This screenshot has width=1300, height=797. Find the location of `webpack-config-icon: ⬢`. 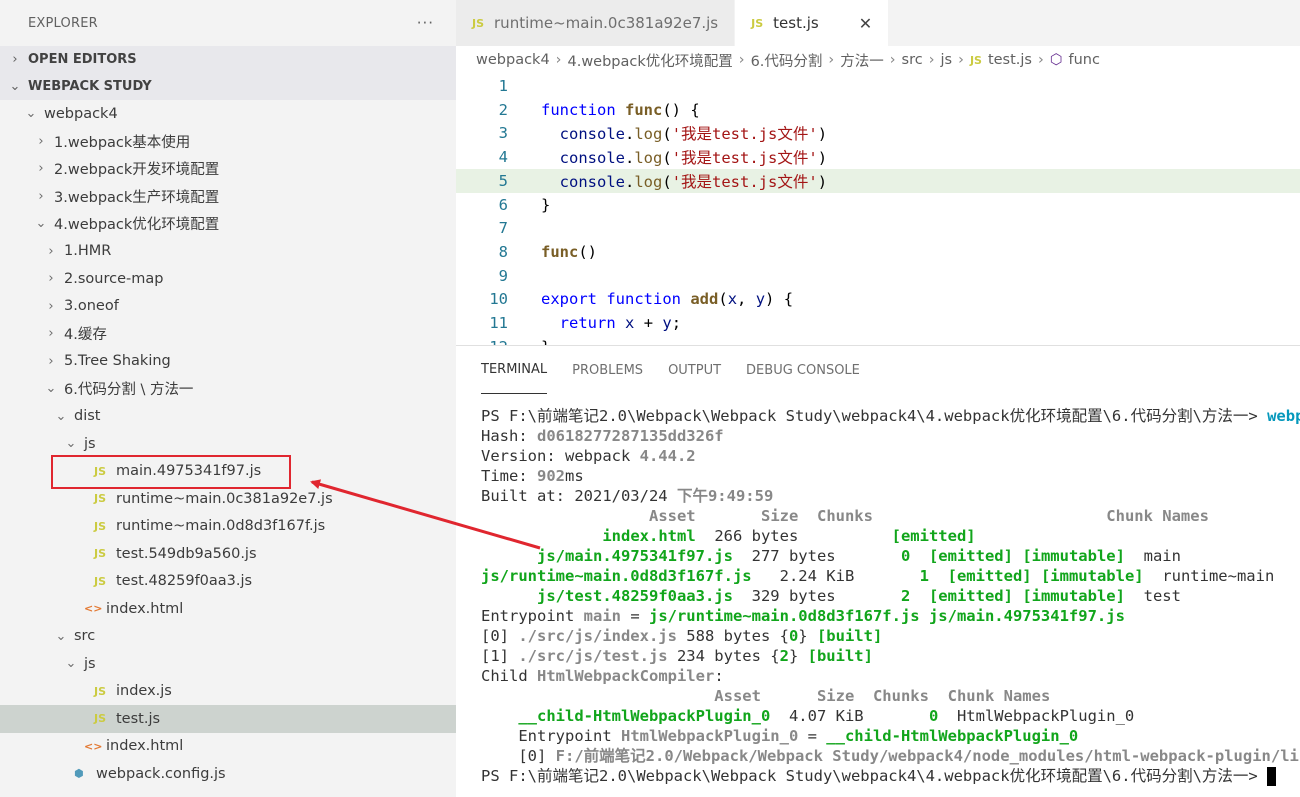

webpack-config-icon: ⬢ is located at coordinates (79, 774).